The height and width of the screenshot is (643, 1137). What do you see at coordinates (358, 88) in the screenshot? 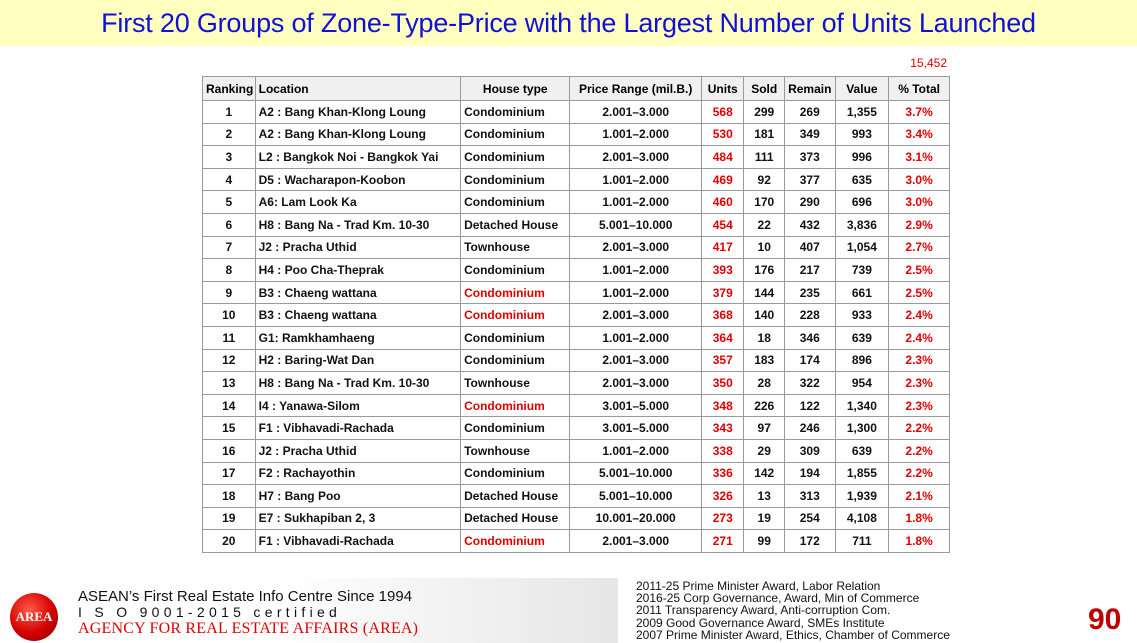
I see `header-location: Location` at bounding box center [358, 88].